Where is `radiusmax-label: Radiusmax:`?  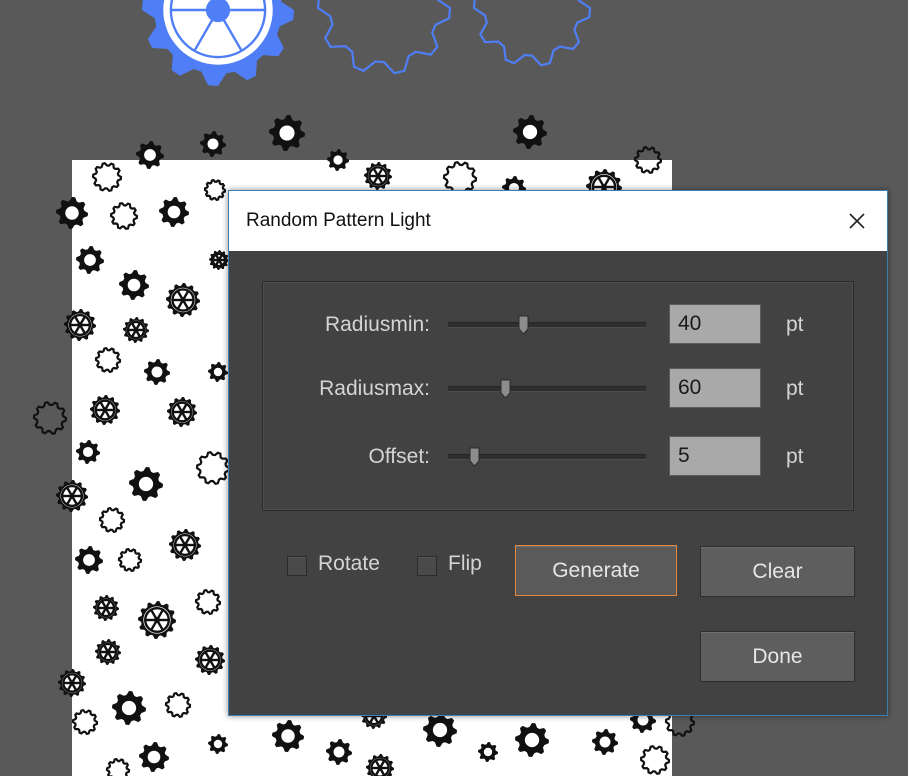
radiusmax-label: Radiusmax: is located at coordinates (374, 388).